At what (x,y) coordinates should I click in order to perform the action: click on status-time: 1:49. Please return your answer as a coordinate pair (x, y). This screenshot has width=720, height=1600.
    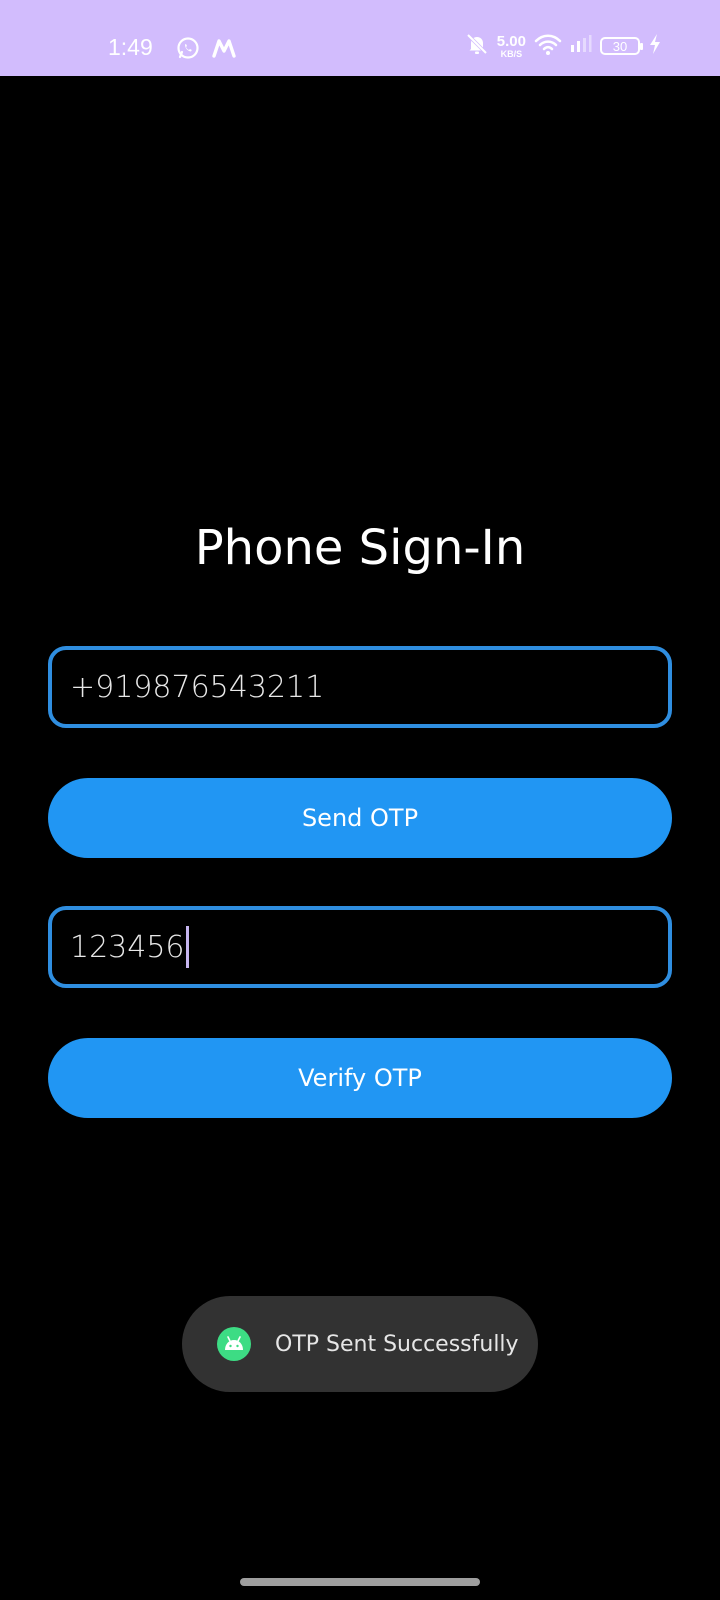
    Looking at the image, I should click on (130, 47).